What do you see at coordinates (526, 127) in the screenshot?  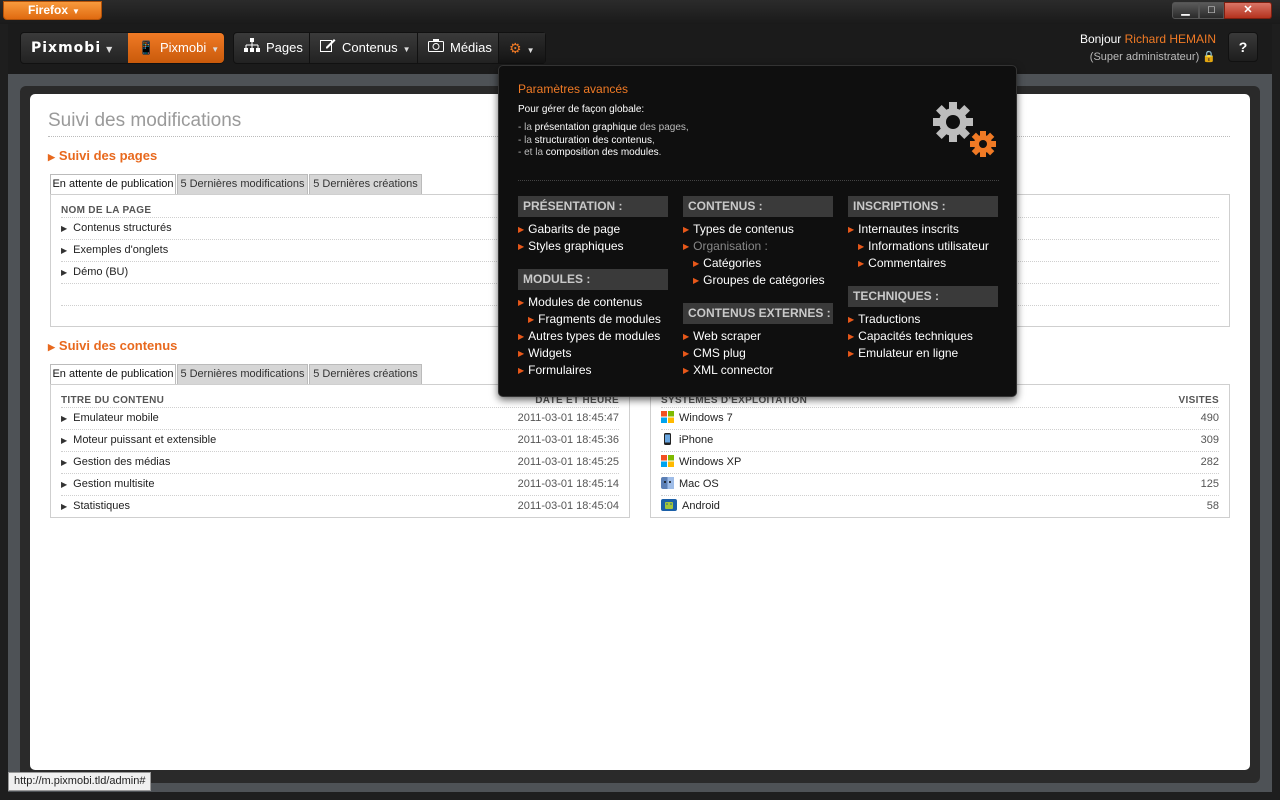 I see `line-prefix: - la` at bounding box center [526, 127].